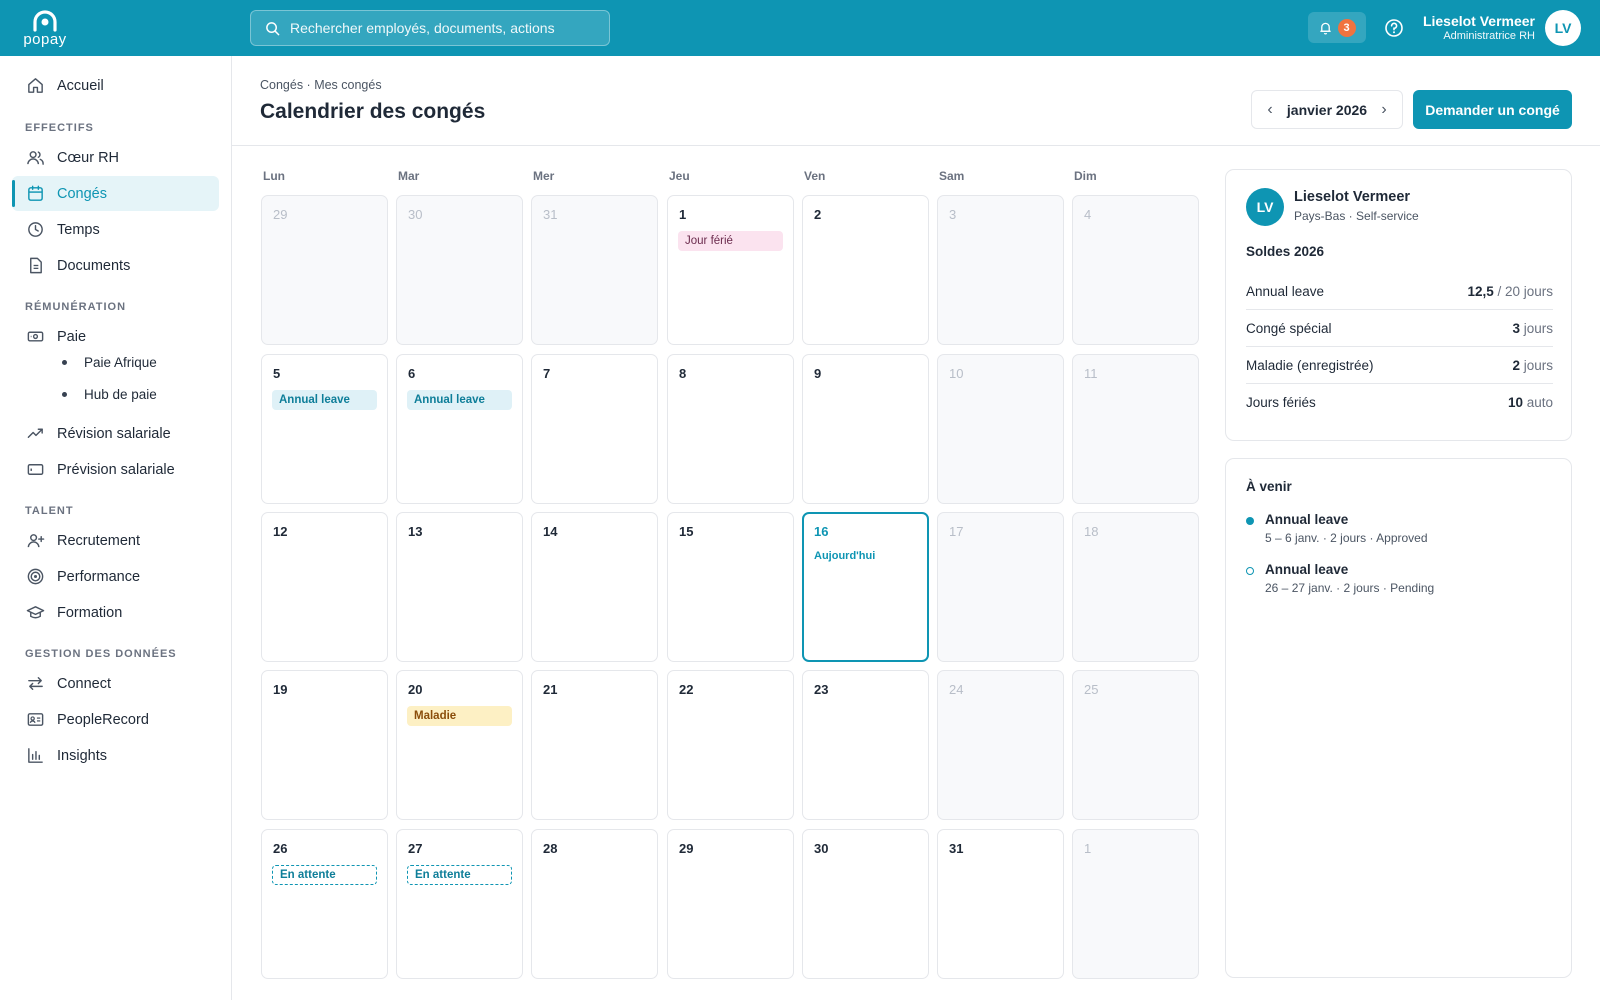 This screenshot has height=1000, width=1600. What do you see at coordinates (115, 157) in the screenshot?
I see `sidebar-item-coeur-rh: Cœur RH` at bounding box center [115, 157].